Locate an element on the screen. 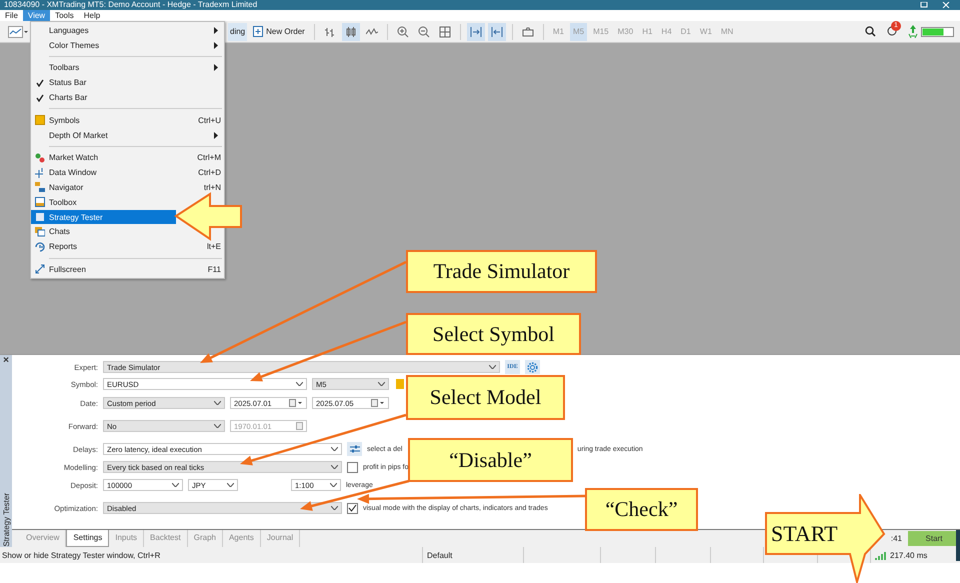 Image resolution: width=960 pixels, height=583 pixels. menu-pointer-arrow is located at coordinates (208, 216).